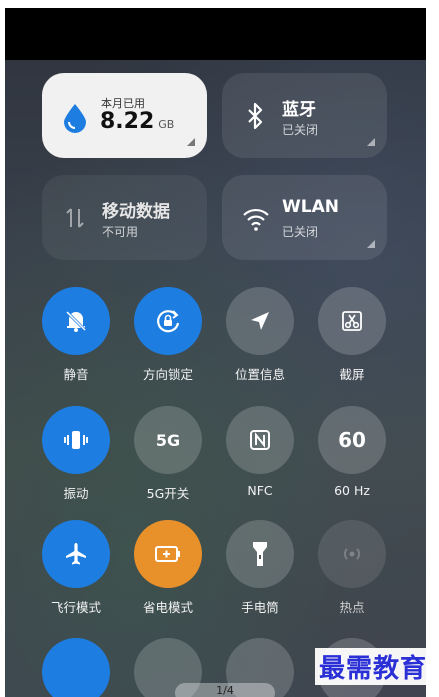 Image resolution: width=439 pixels, height=697 pixels. Describe the element at coordinates (75, 607) in the screenshot. I see `airplane-mode-label: 飞行模式` at that location.